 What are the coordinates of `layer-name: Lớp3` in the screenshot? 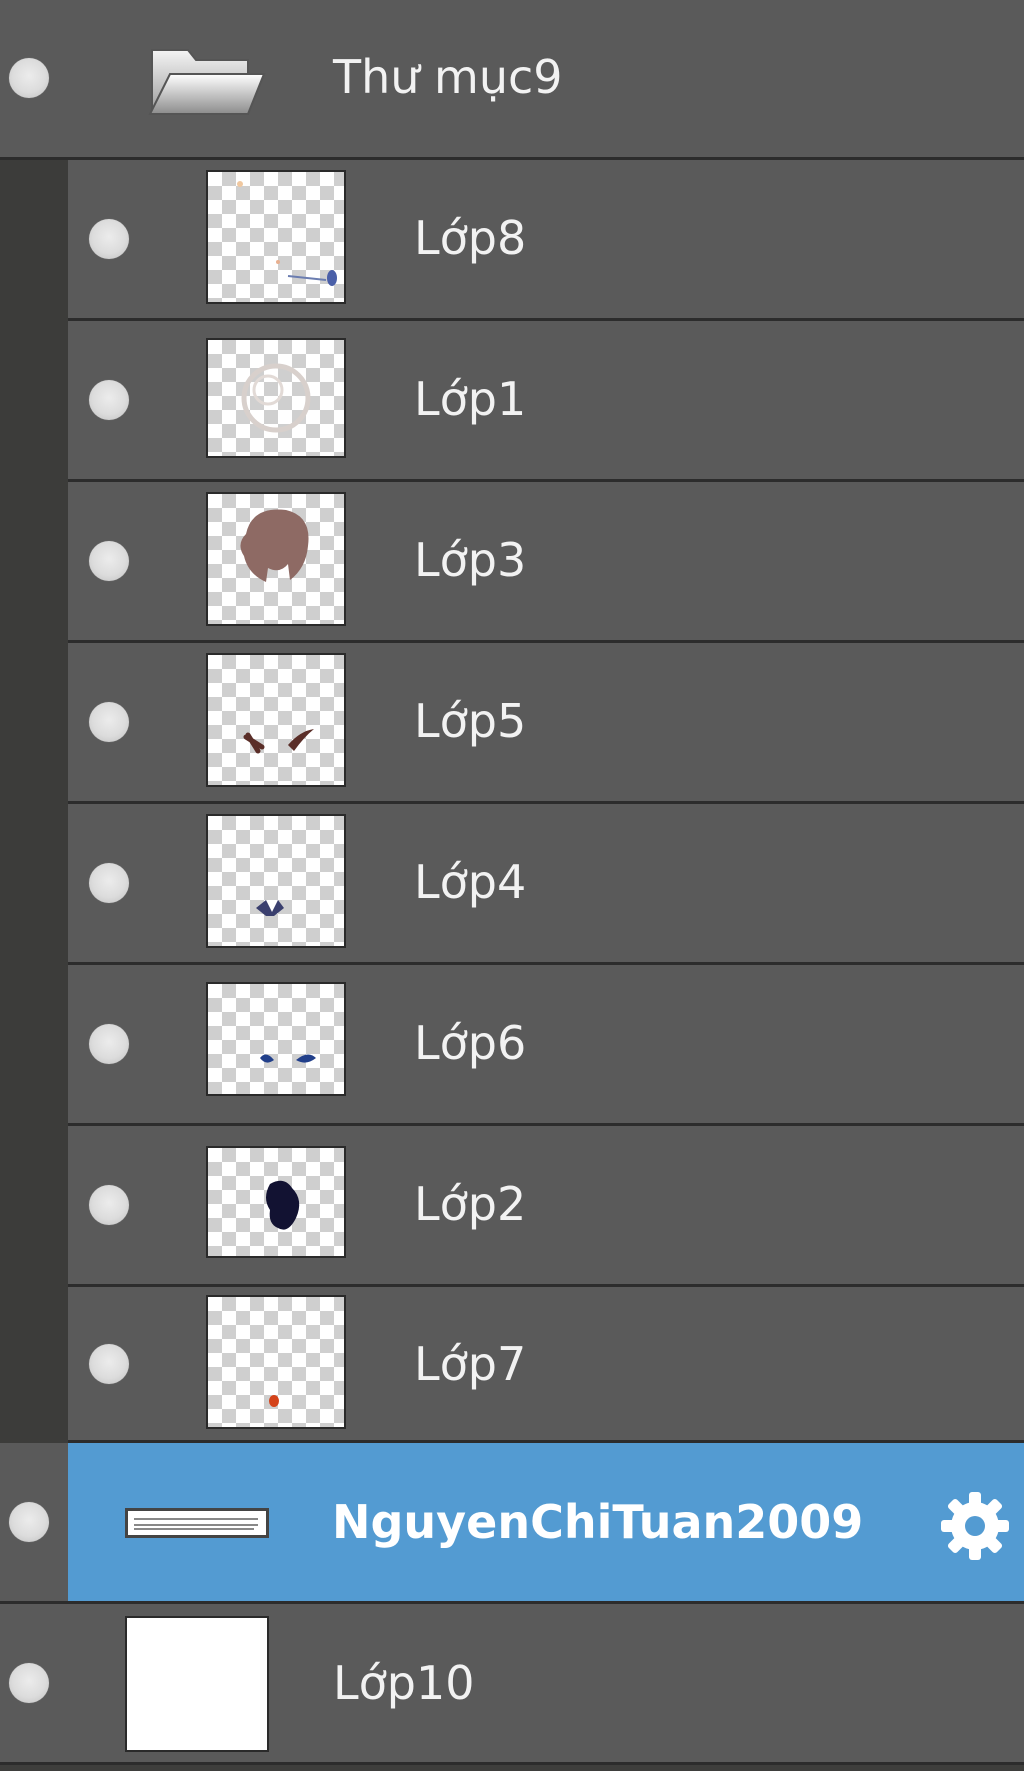 It's located at (470, 560).